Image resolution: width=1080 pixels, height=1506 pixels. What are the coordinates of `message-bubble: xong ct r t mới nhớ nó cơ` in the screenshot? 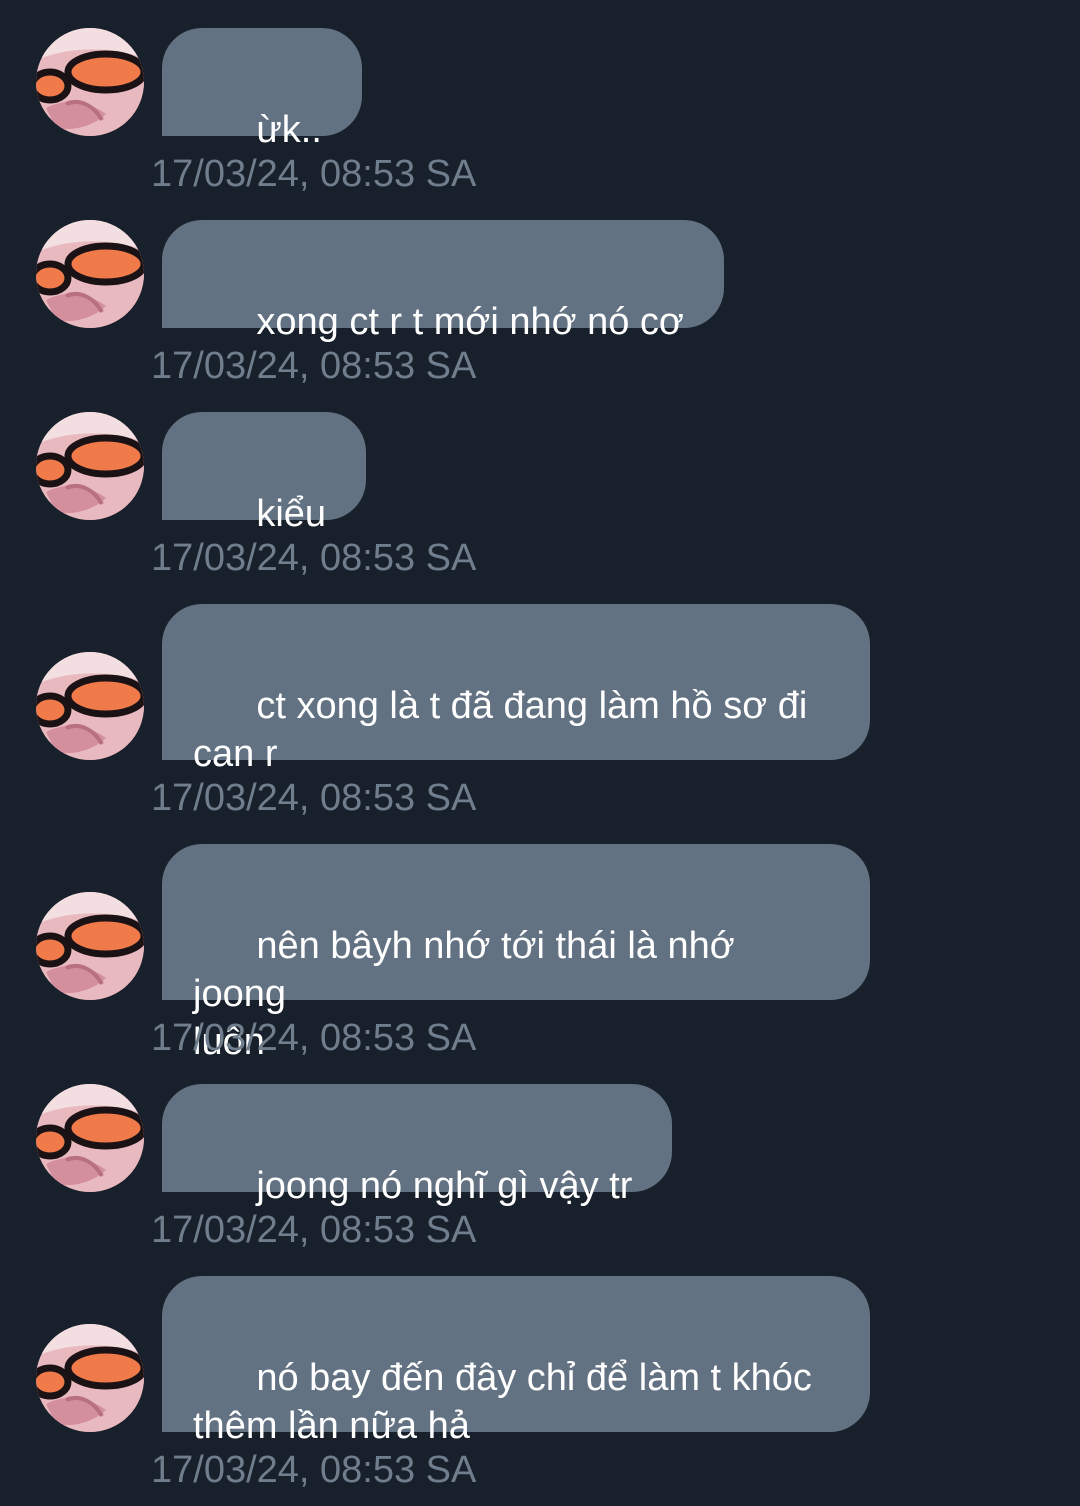 It's located at (443, 281).